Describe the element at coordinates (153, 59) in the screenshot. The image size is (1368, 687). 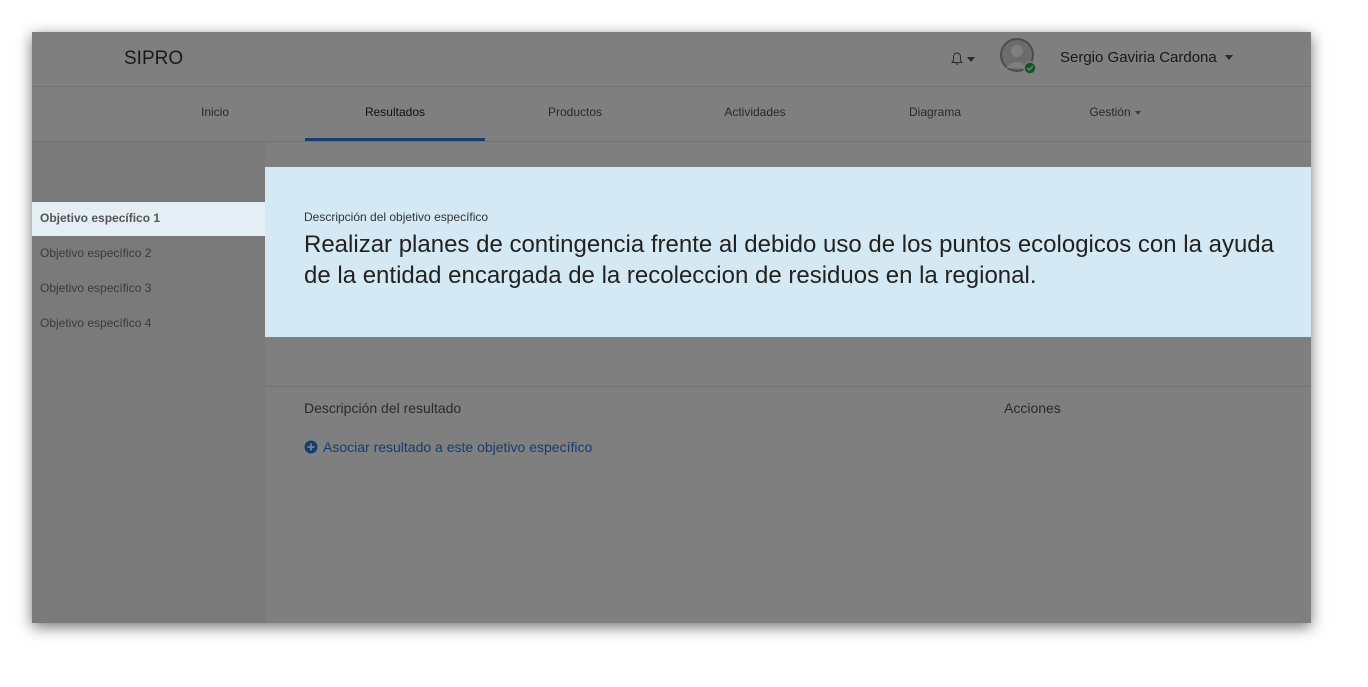
I see `brand-logo: SIPRO` at that location.